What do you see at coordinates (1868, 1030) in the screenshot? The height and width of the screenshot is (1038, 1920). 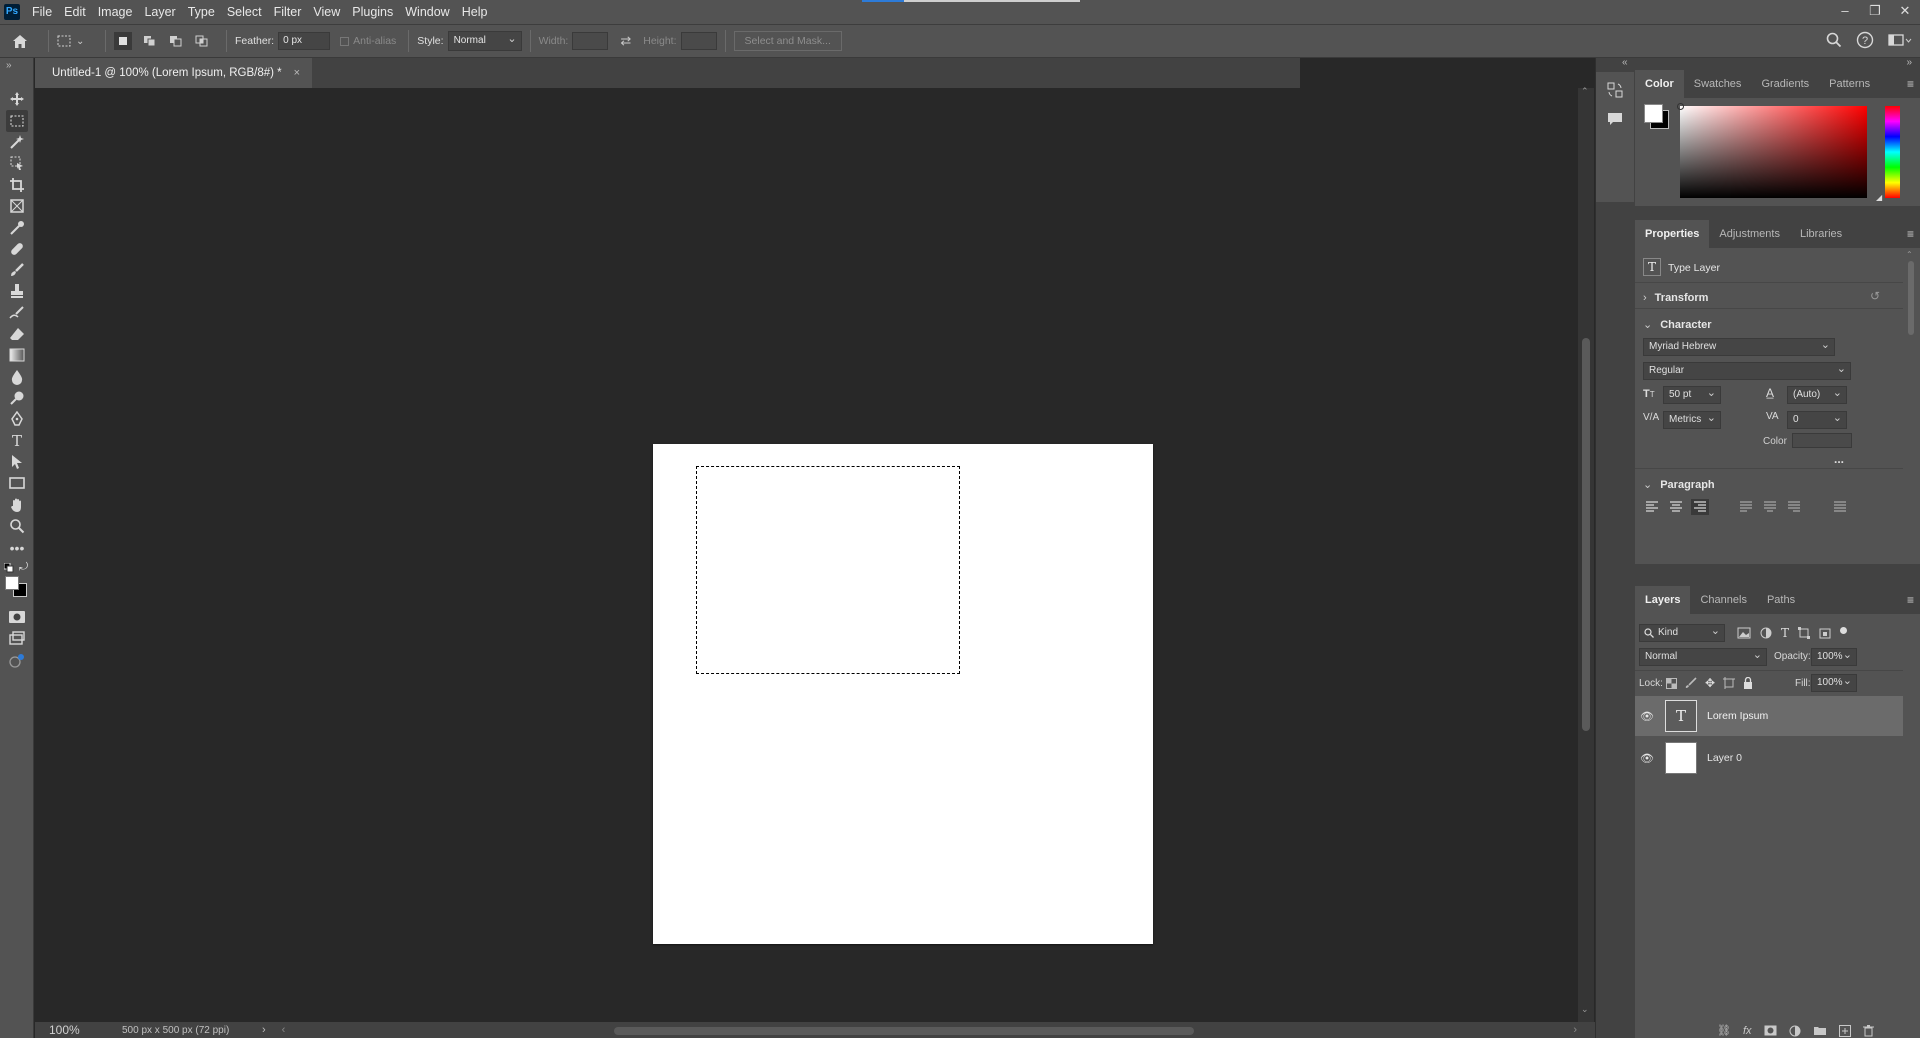 I see `delete-layer-icon` at bounding box center [1868, 1030].